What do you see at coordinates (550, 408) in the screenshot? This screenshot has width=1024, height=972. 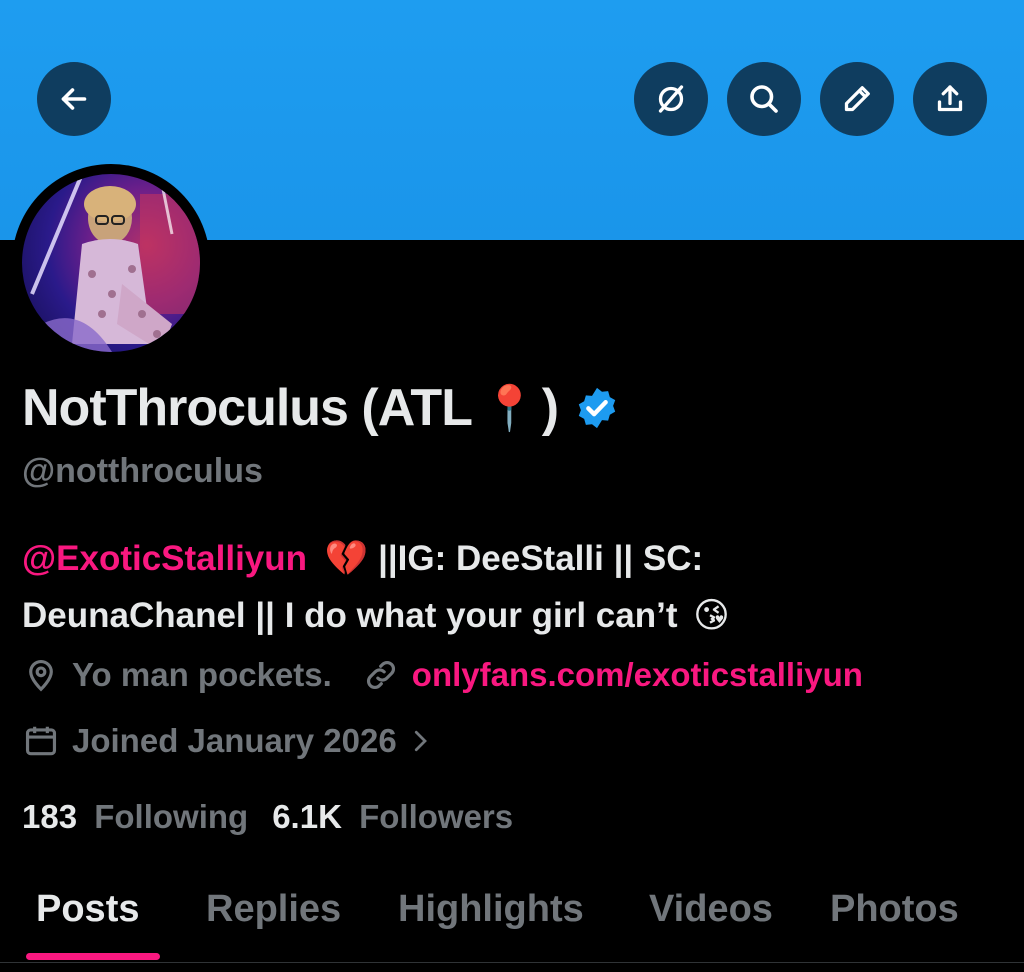 I see `display-name-close: )` at bounding box center [550, 408].